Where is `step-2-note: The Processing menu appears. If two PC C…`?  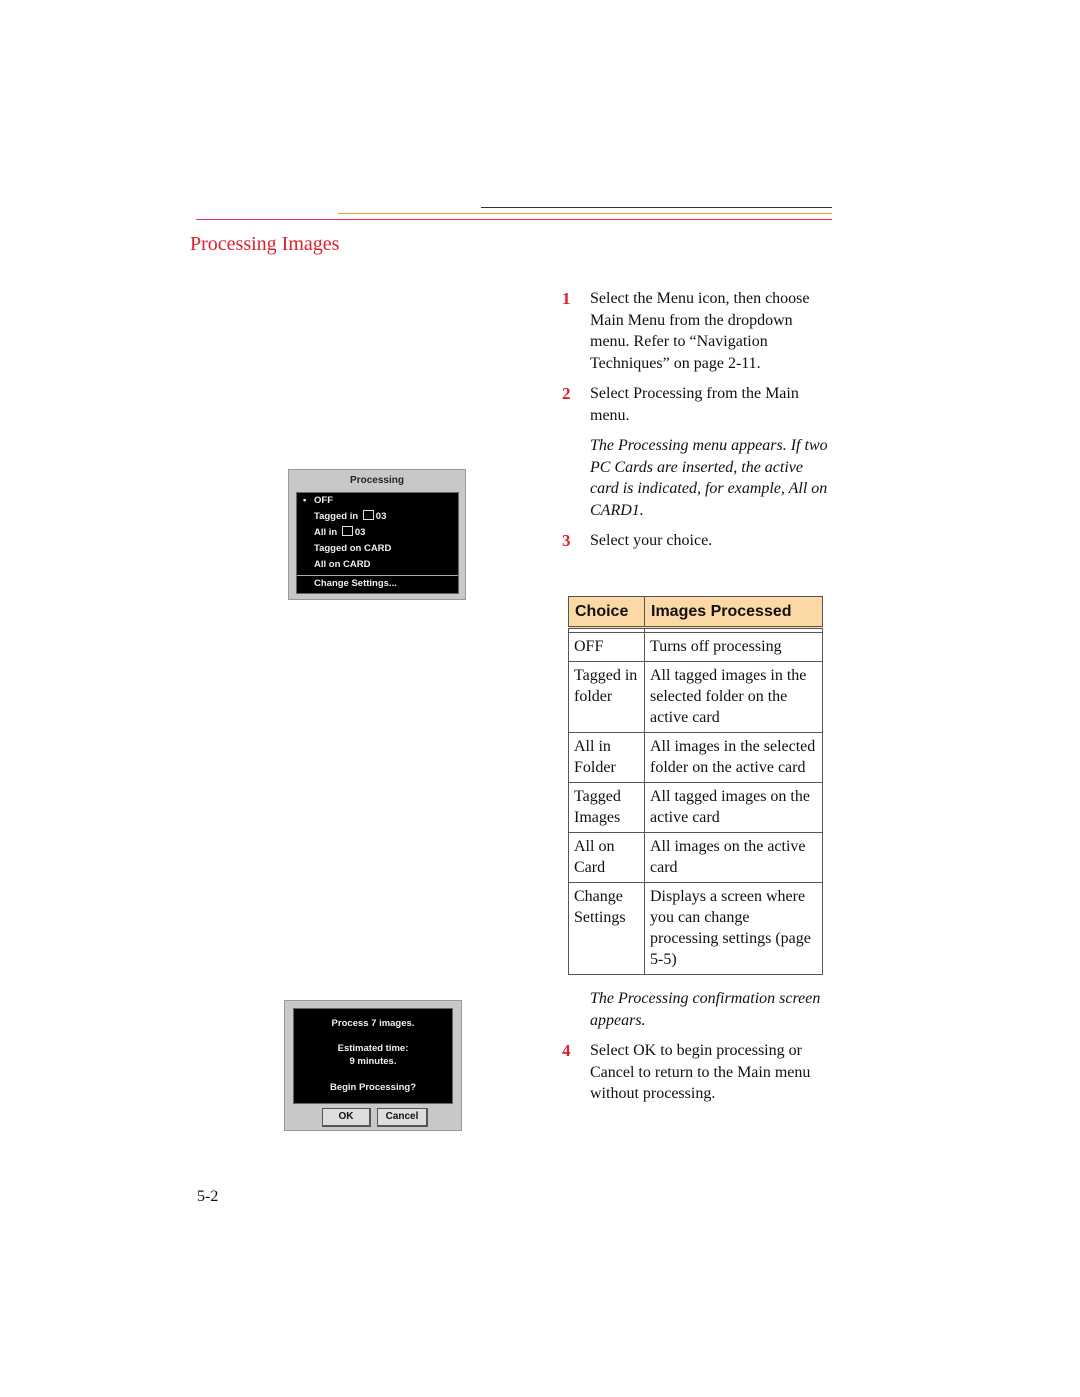
step-2-note: The Processing menu appears. If two PC C… is located at coordinates (709, 478).